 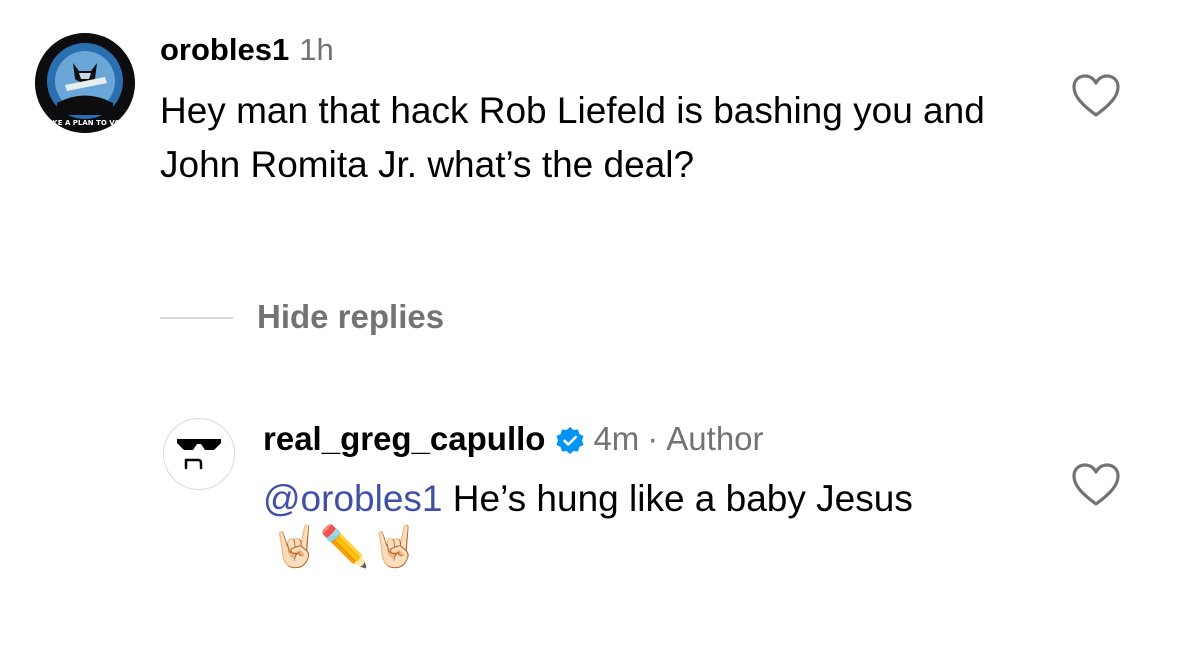 I want to click on reply-avatar, so click(x=199, y=454).